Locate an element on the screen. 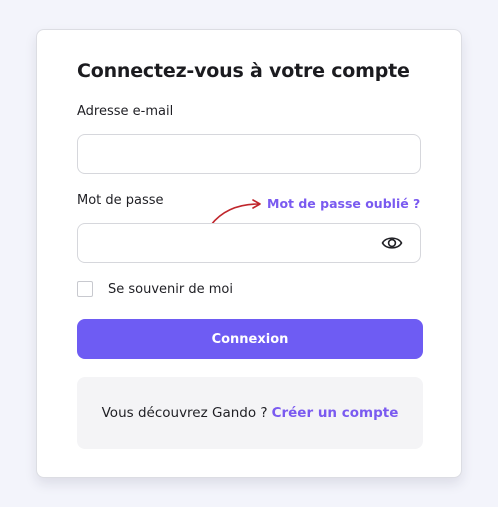 This screenshot has width=498, height=507. login-button: Connexion is located at coordinates (250, 339).